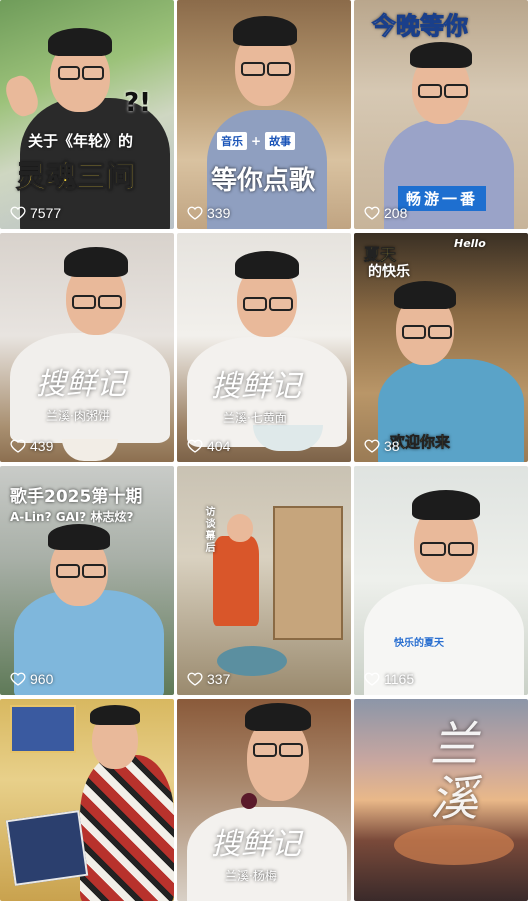  Describe the element at coordinates (449, 773) in the screenshot. I see `script-title: 兰溪` at that location.